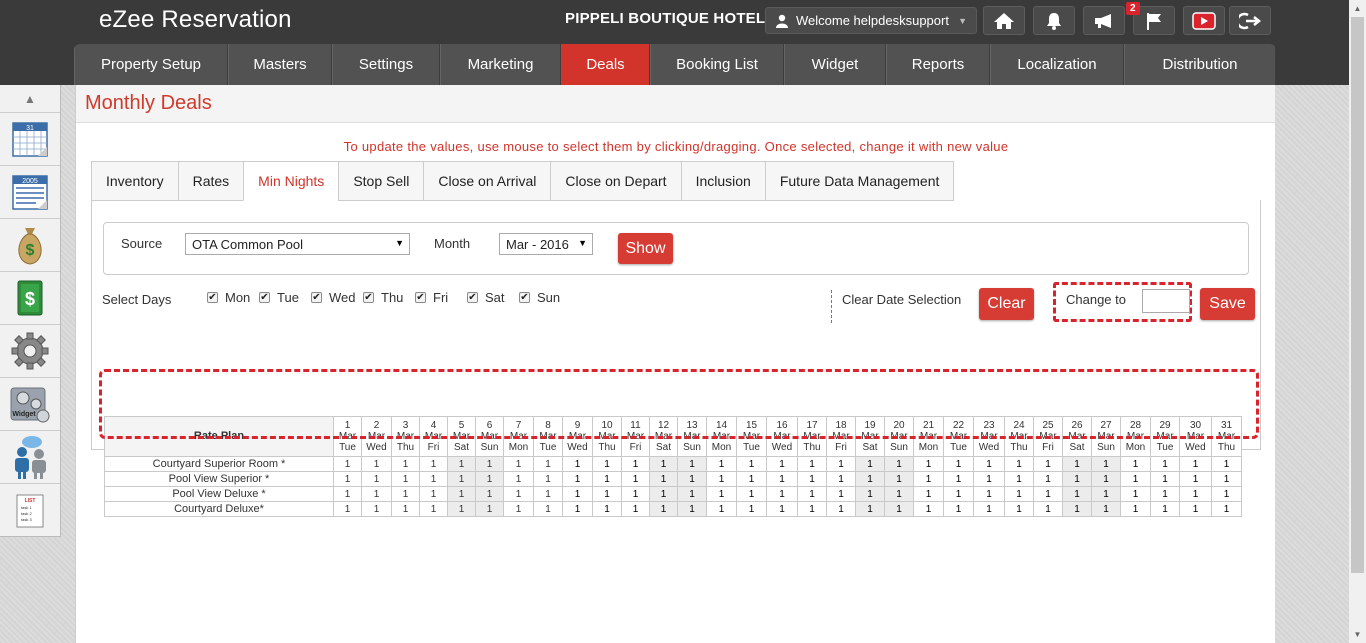 The height and width of the screenshot is (643, 1366). What do you see at coordinates (30, 351) in the screenshot?
I see `sidebar-item-settings` at bounding box center [30, 351].